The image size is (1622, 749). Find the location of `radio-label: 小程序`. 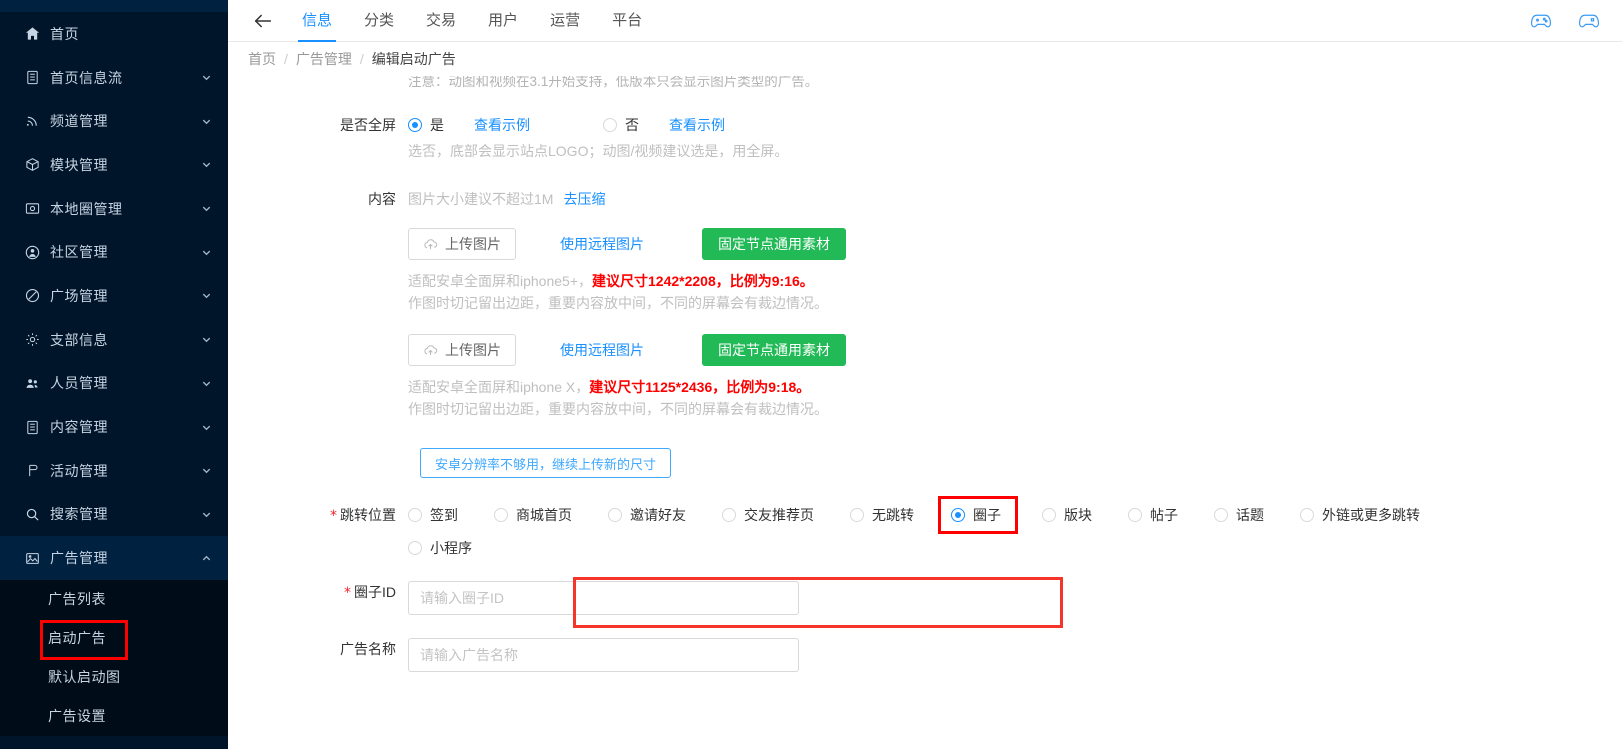

radio-label: 小程序 is located at coordinates (451, 548).